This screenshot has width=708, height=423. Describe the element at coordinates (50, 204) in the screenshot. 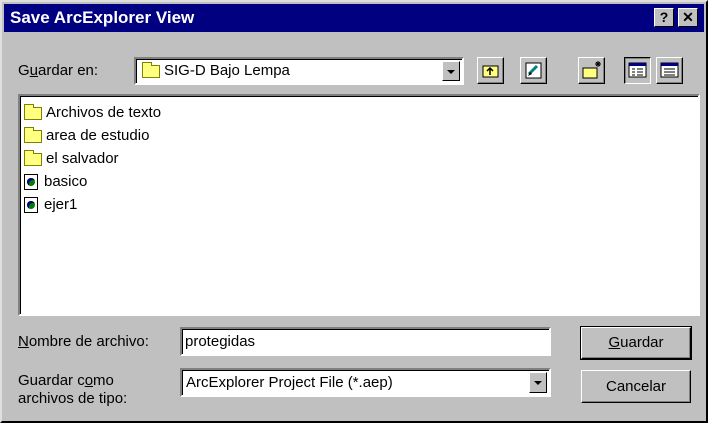

I see `list-item: ejer1` at that location.